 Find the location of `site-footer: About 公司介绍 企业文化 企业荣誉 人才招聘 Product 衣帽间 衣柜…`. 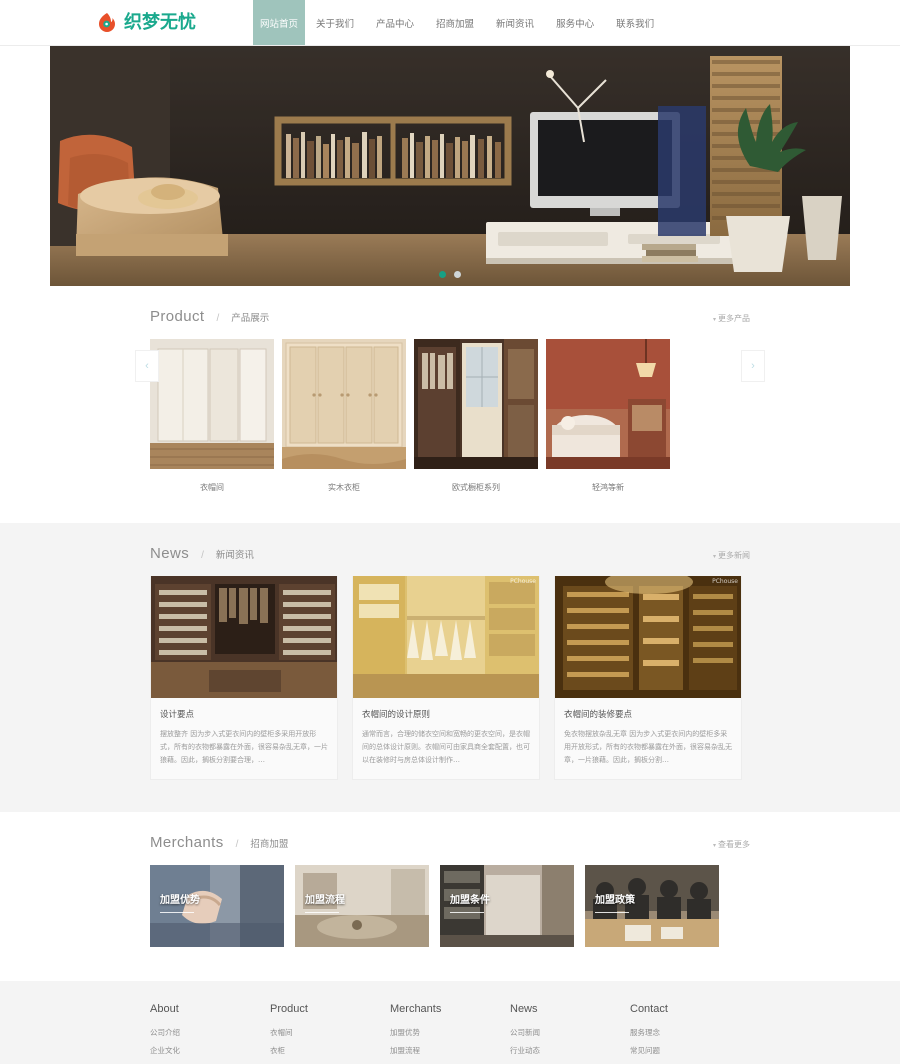

site-footer: About 公司介绍 企业文化 企业荣誉 人才招聘 Product 衣帽间 衣柜… is located at coordinates (450, 1022).